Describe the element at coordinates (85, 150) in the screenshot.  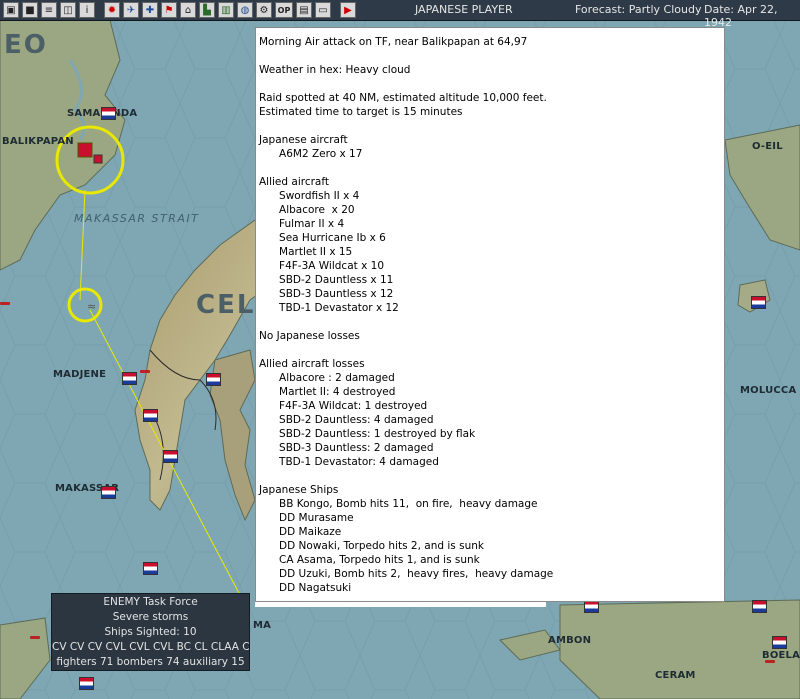
I see `japanese-base-icon` at that location.